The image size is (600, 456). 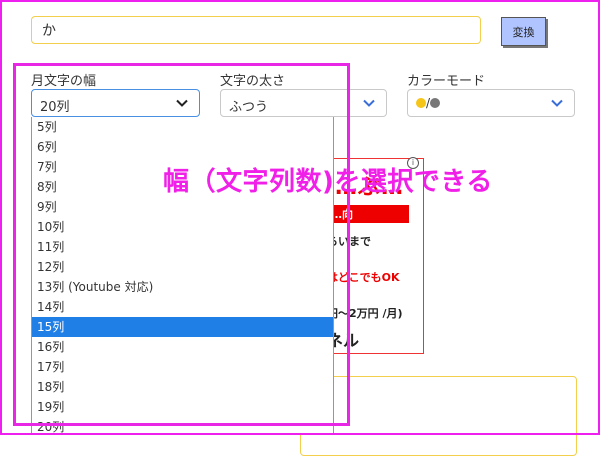 I want to click on ad-line-2: はどこでもOK, so click(x=363, y=277).